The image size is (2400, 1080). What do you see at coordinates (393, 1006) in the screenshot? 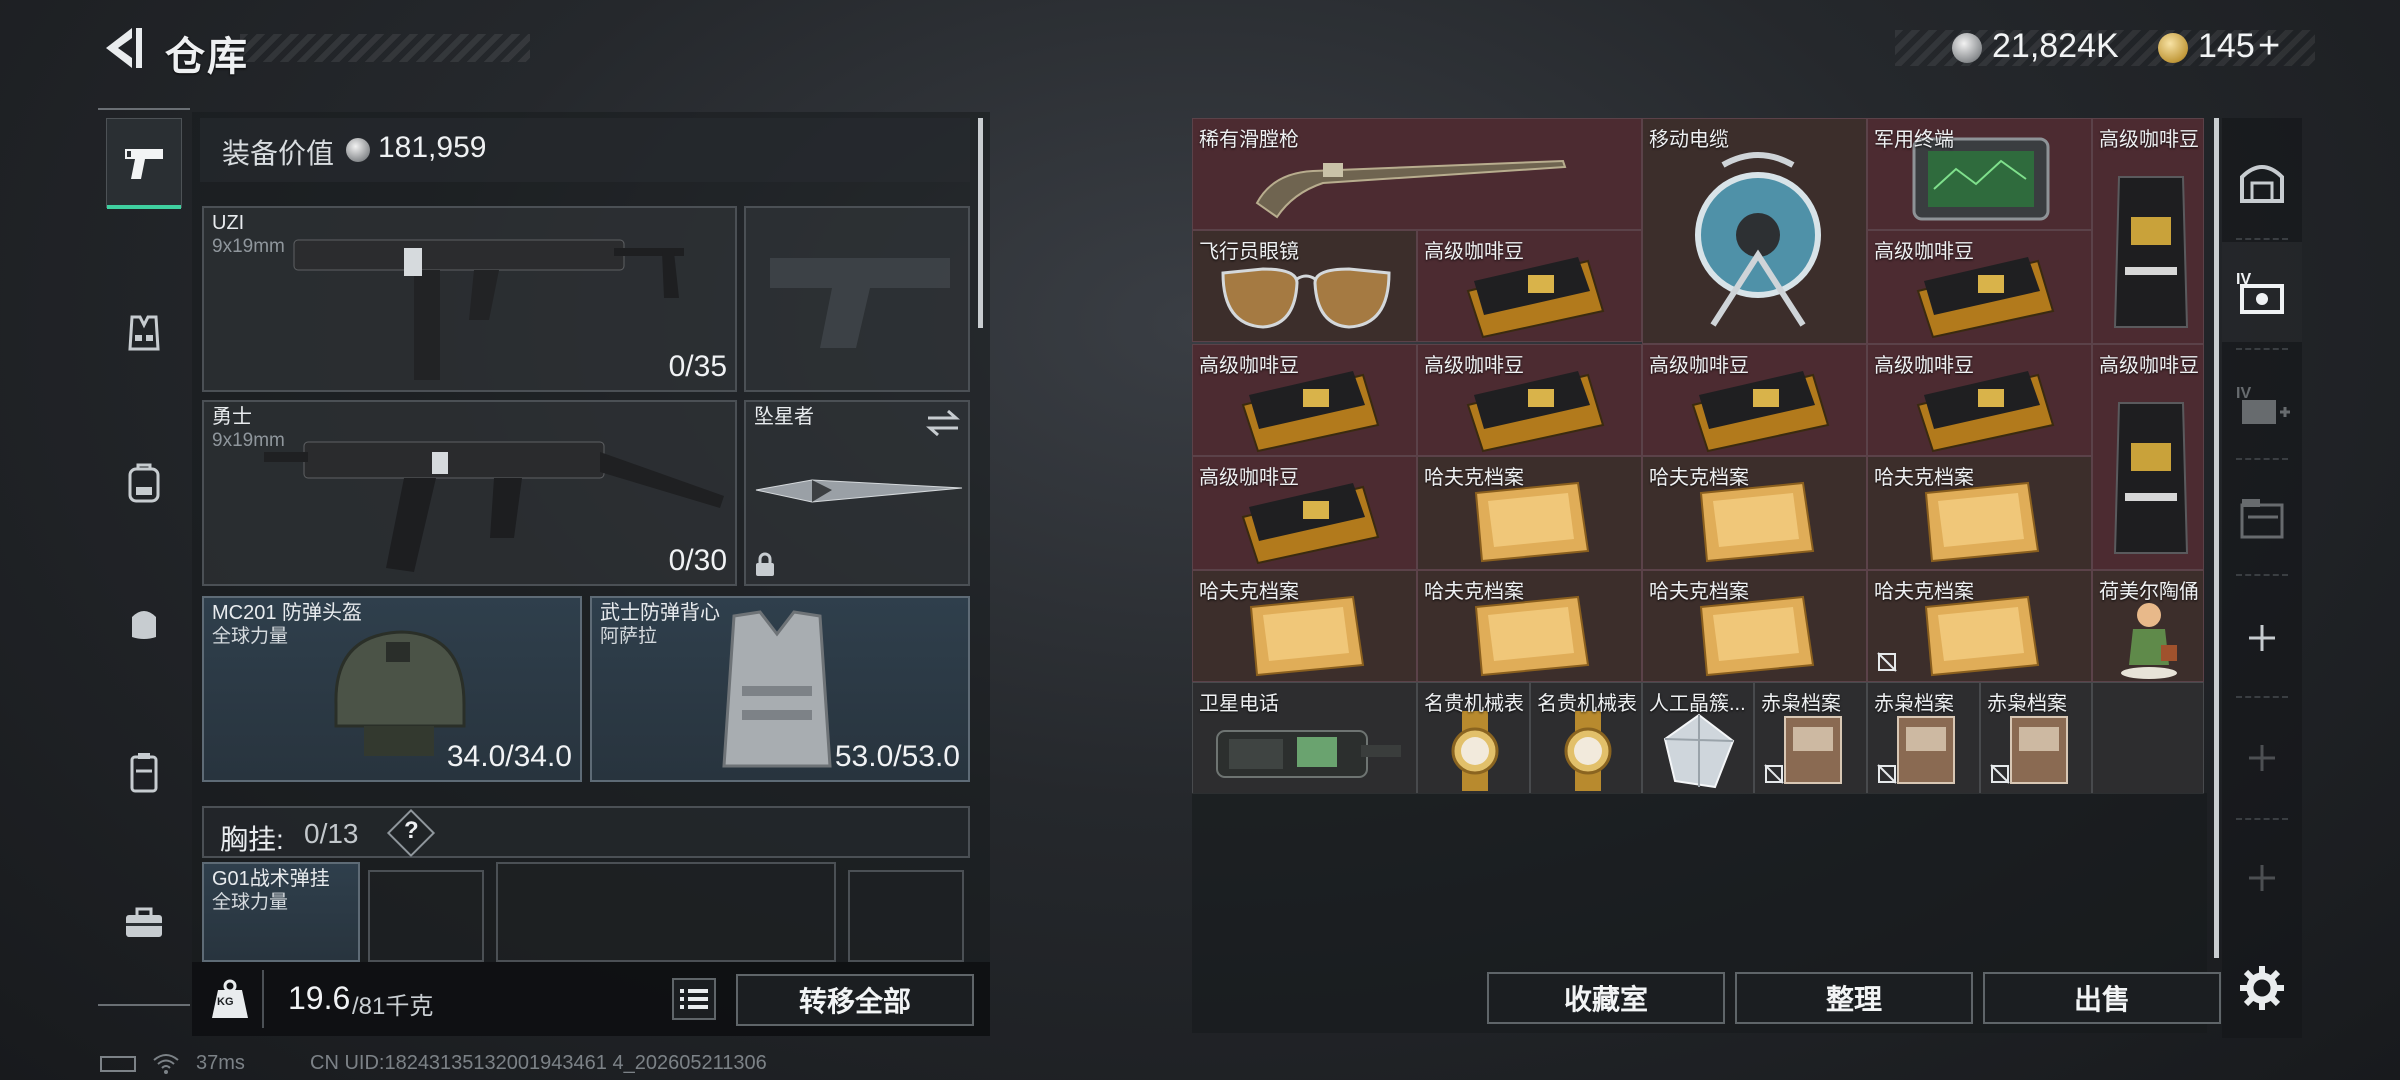
I see `weight-max: /81千克` at bounding box center [393, 1006].